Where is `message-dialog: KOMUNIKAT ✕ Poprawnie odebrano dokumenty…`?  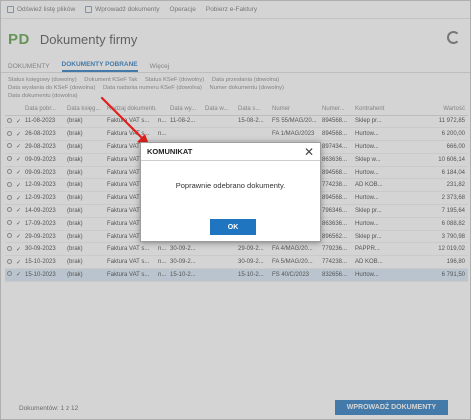
message-dialog: KOMUNIKAT ✕ Poprawnie odebrano dokumenty… is located at coordinates (230, 192).